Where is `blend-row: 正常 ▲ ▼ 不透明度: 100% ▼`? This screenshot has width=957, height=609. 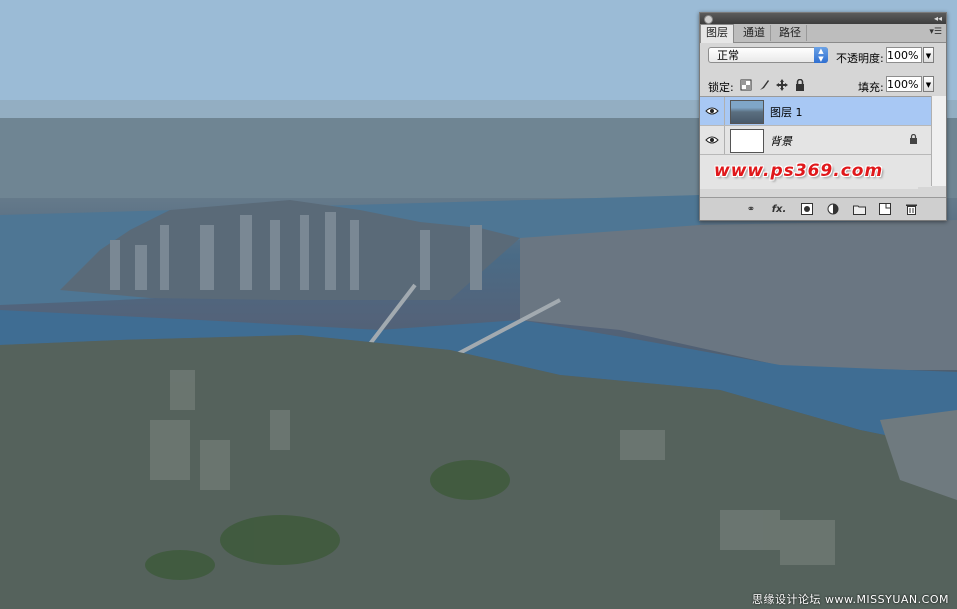 blend-row: 正常 ▲ ▼ 不透明度: 100% ▼ is located at coordinates (823, 57).